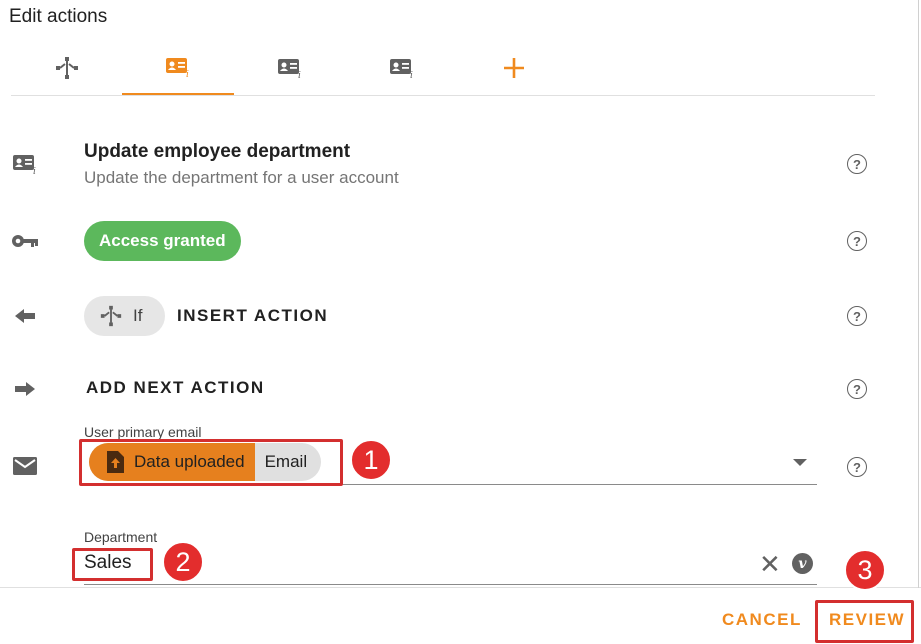 This screenshot has width=921, height=644. I want to click on tab-action-3: i, so click(402, 67).